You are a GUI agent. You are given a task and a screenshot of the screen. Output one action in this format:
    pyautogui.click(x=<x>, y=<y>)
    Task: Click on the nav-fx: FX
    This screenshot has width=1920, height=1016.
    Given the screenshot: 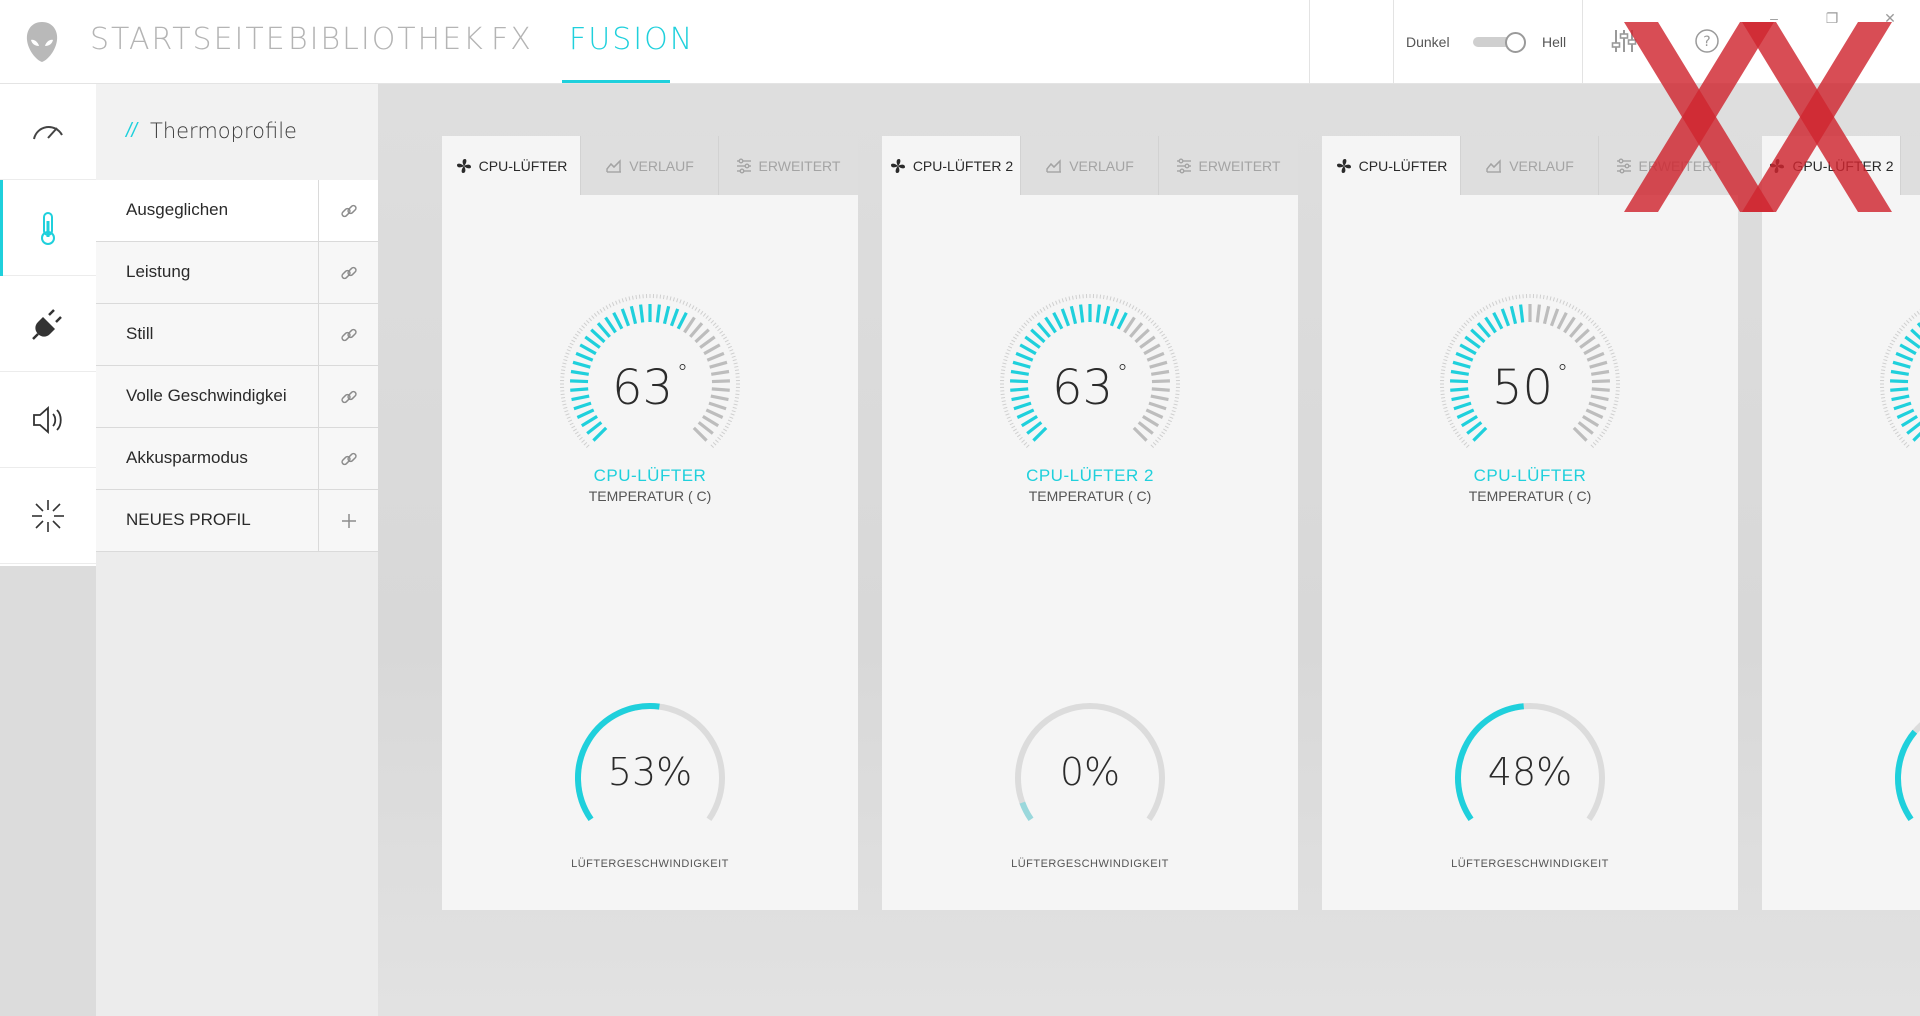 What is the action you would take?
    pyautogui.click(x=512, y=42)
    